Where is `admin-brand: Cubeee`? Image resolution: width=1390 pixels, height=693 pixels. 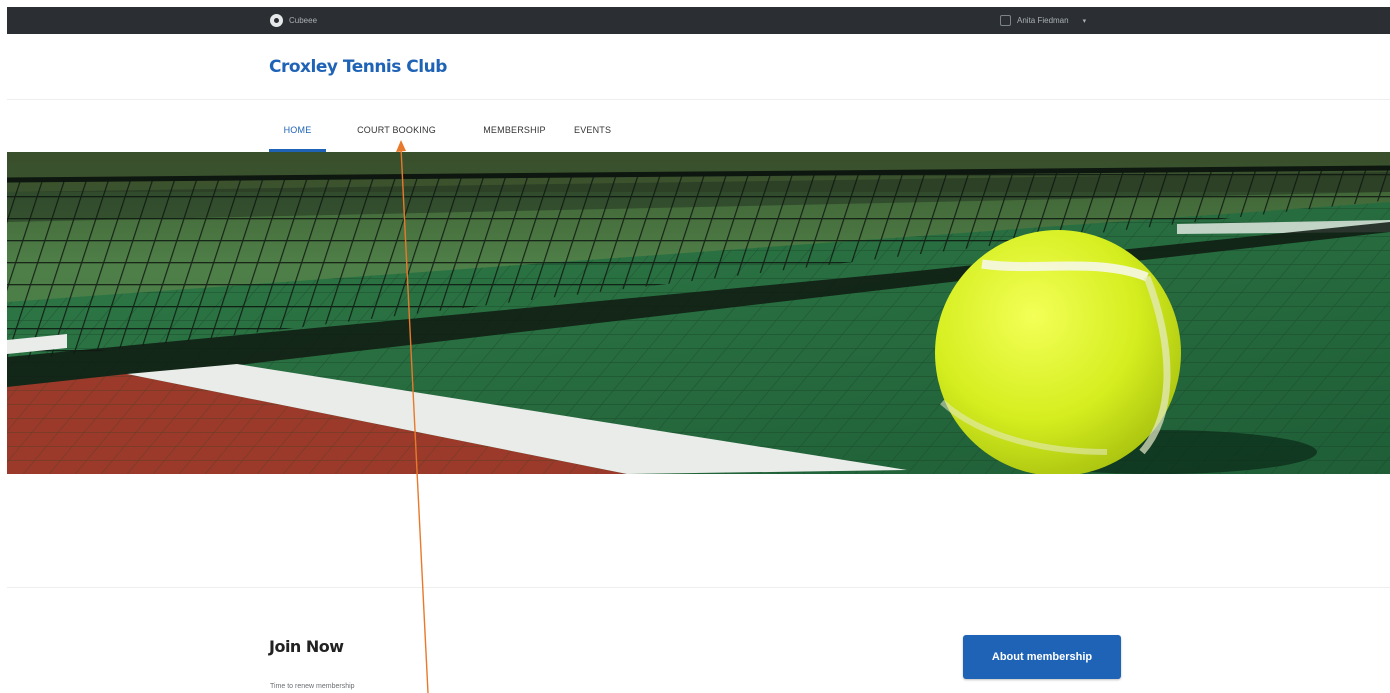
admin-brand: Cubeee is located at coordinates (293, 20).